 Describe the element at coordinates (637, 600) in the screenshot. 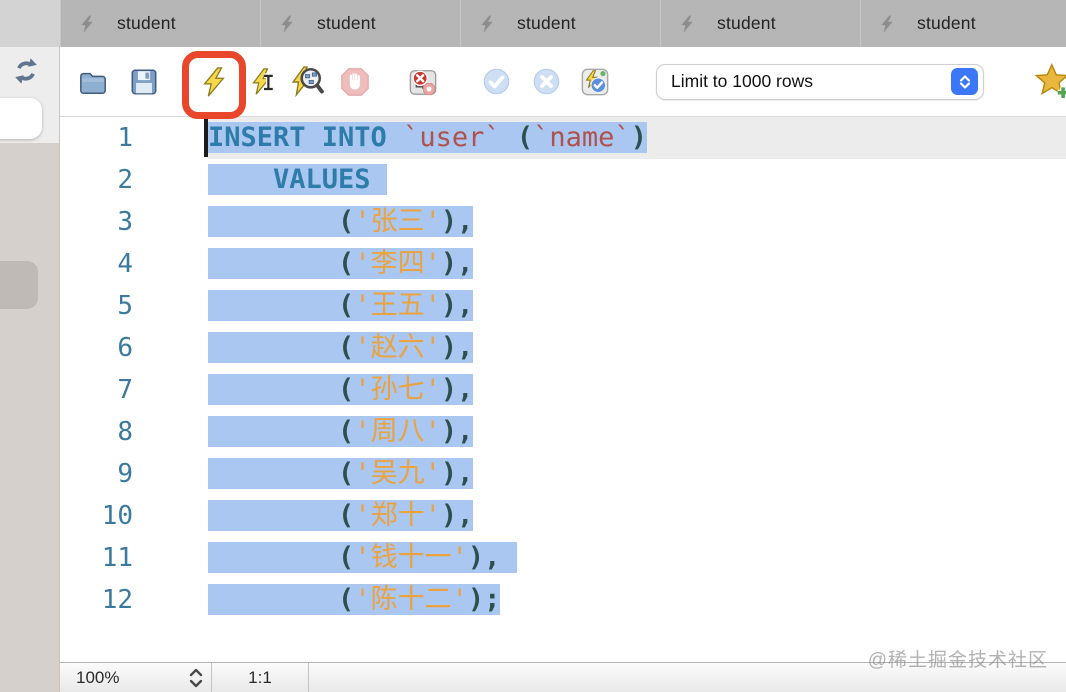

I see `code-text: ('陈十二');` at that location.